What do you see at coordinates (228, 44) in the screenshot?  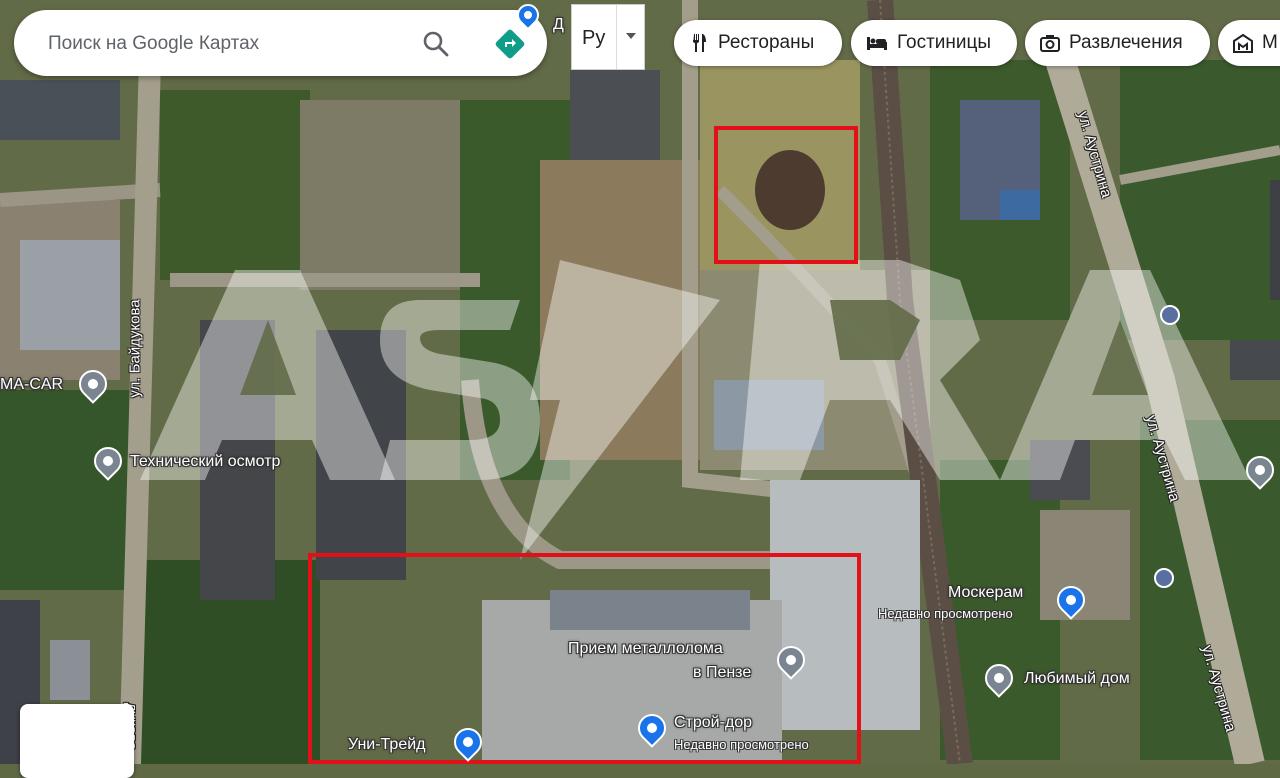 I see `search-input` at bounding box center [228, 44].